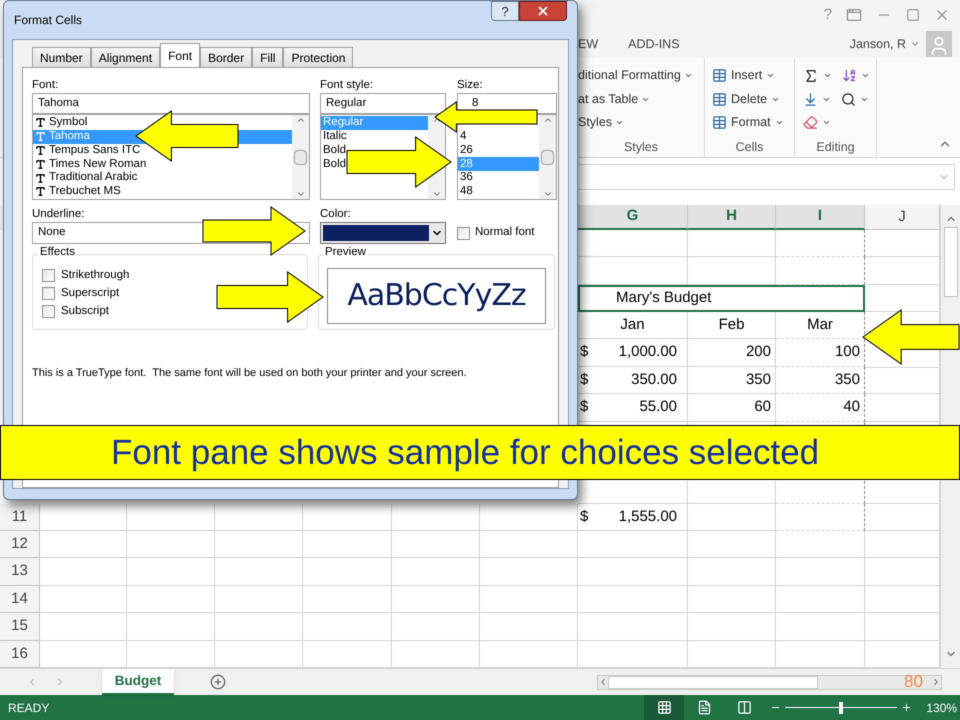  I want to click on dialog-tab: Protection, so click(318, 57).